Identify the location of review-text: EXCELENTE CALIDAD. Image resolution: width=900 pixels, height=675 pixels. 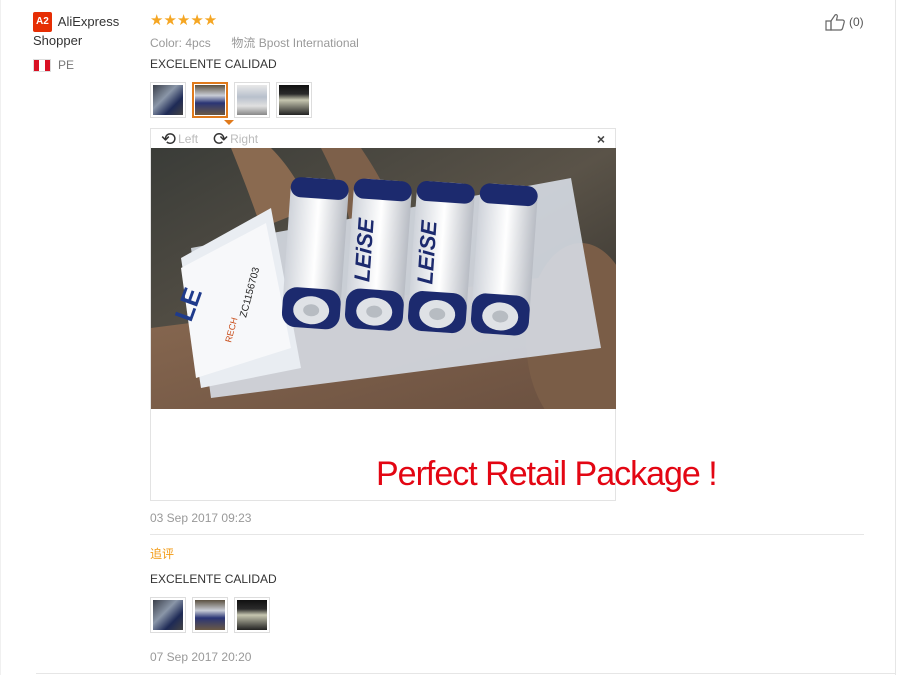
(213, 64).